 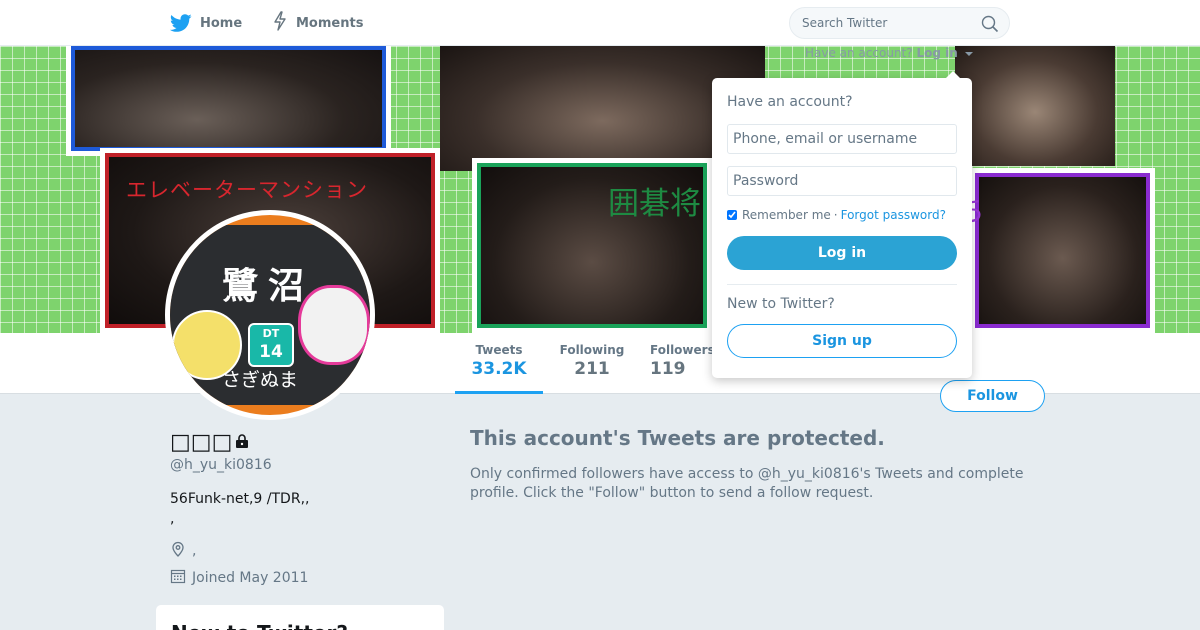 I want to click on stat-followers: Followers 119, so click(x=685, y=361).